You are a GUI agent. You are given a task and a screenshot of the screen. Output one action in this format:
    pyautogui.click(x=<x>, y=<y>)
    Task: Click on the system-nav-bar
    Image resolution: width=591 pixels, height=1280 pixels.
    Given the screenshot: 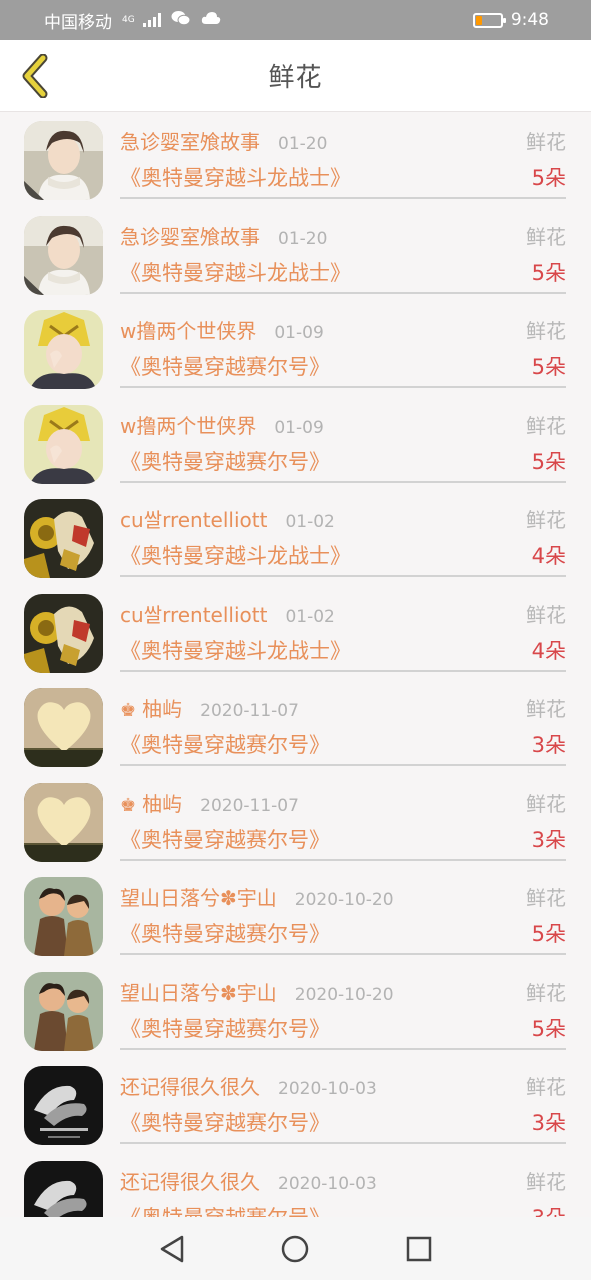 What is the action you would take?
    pyautogui.click(x=295, y=1248)
    